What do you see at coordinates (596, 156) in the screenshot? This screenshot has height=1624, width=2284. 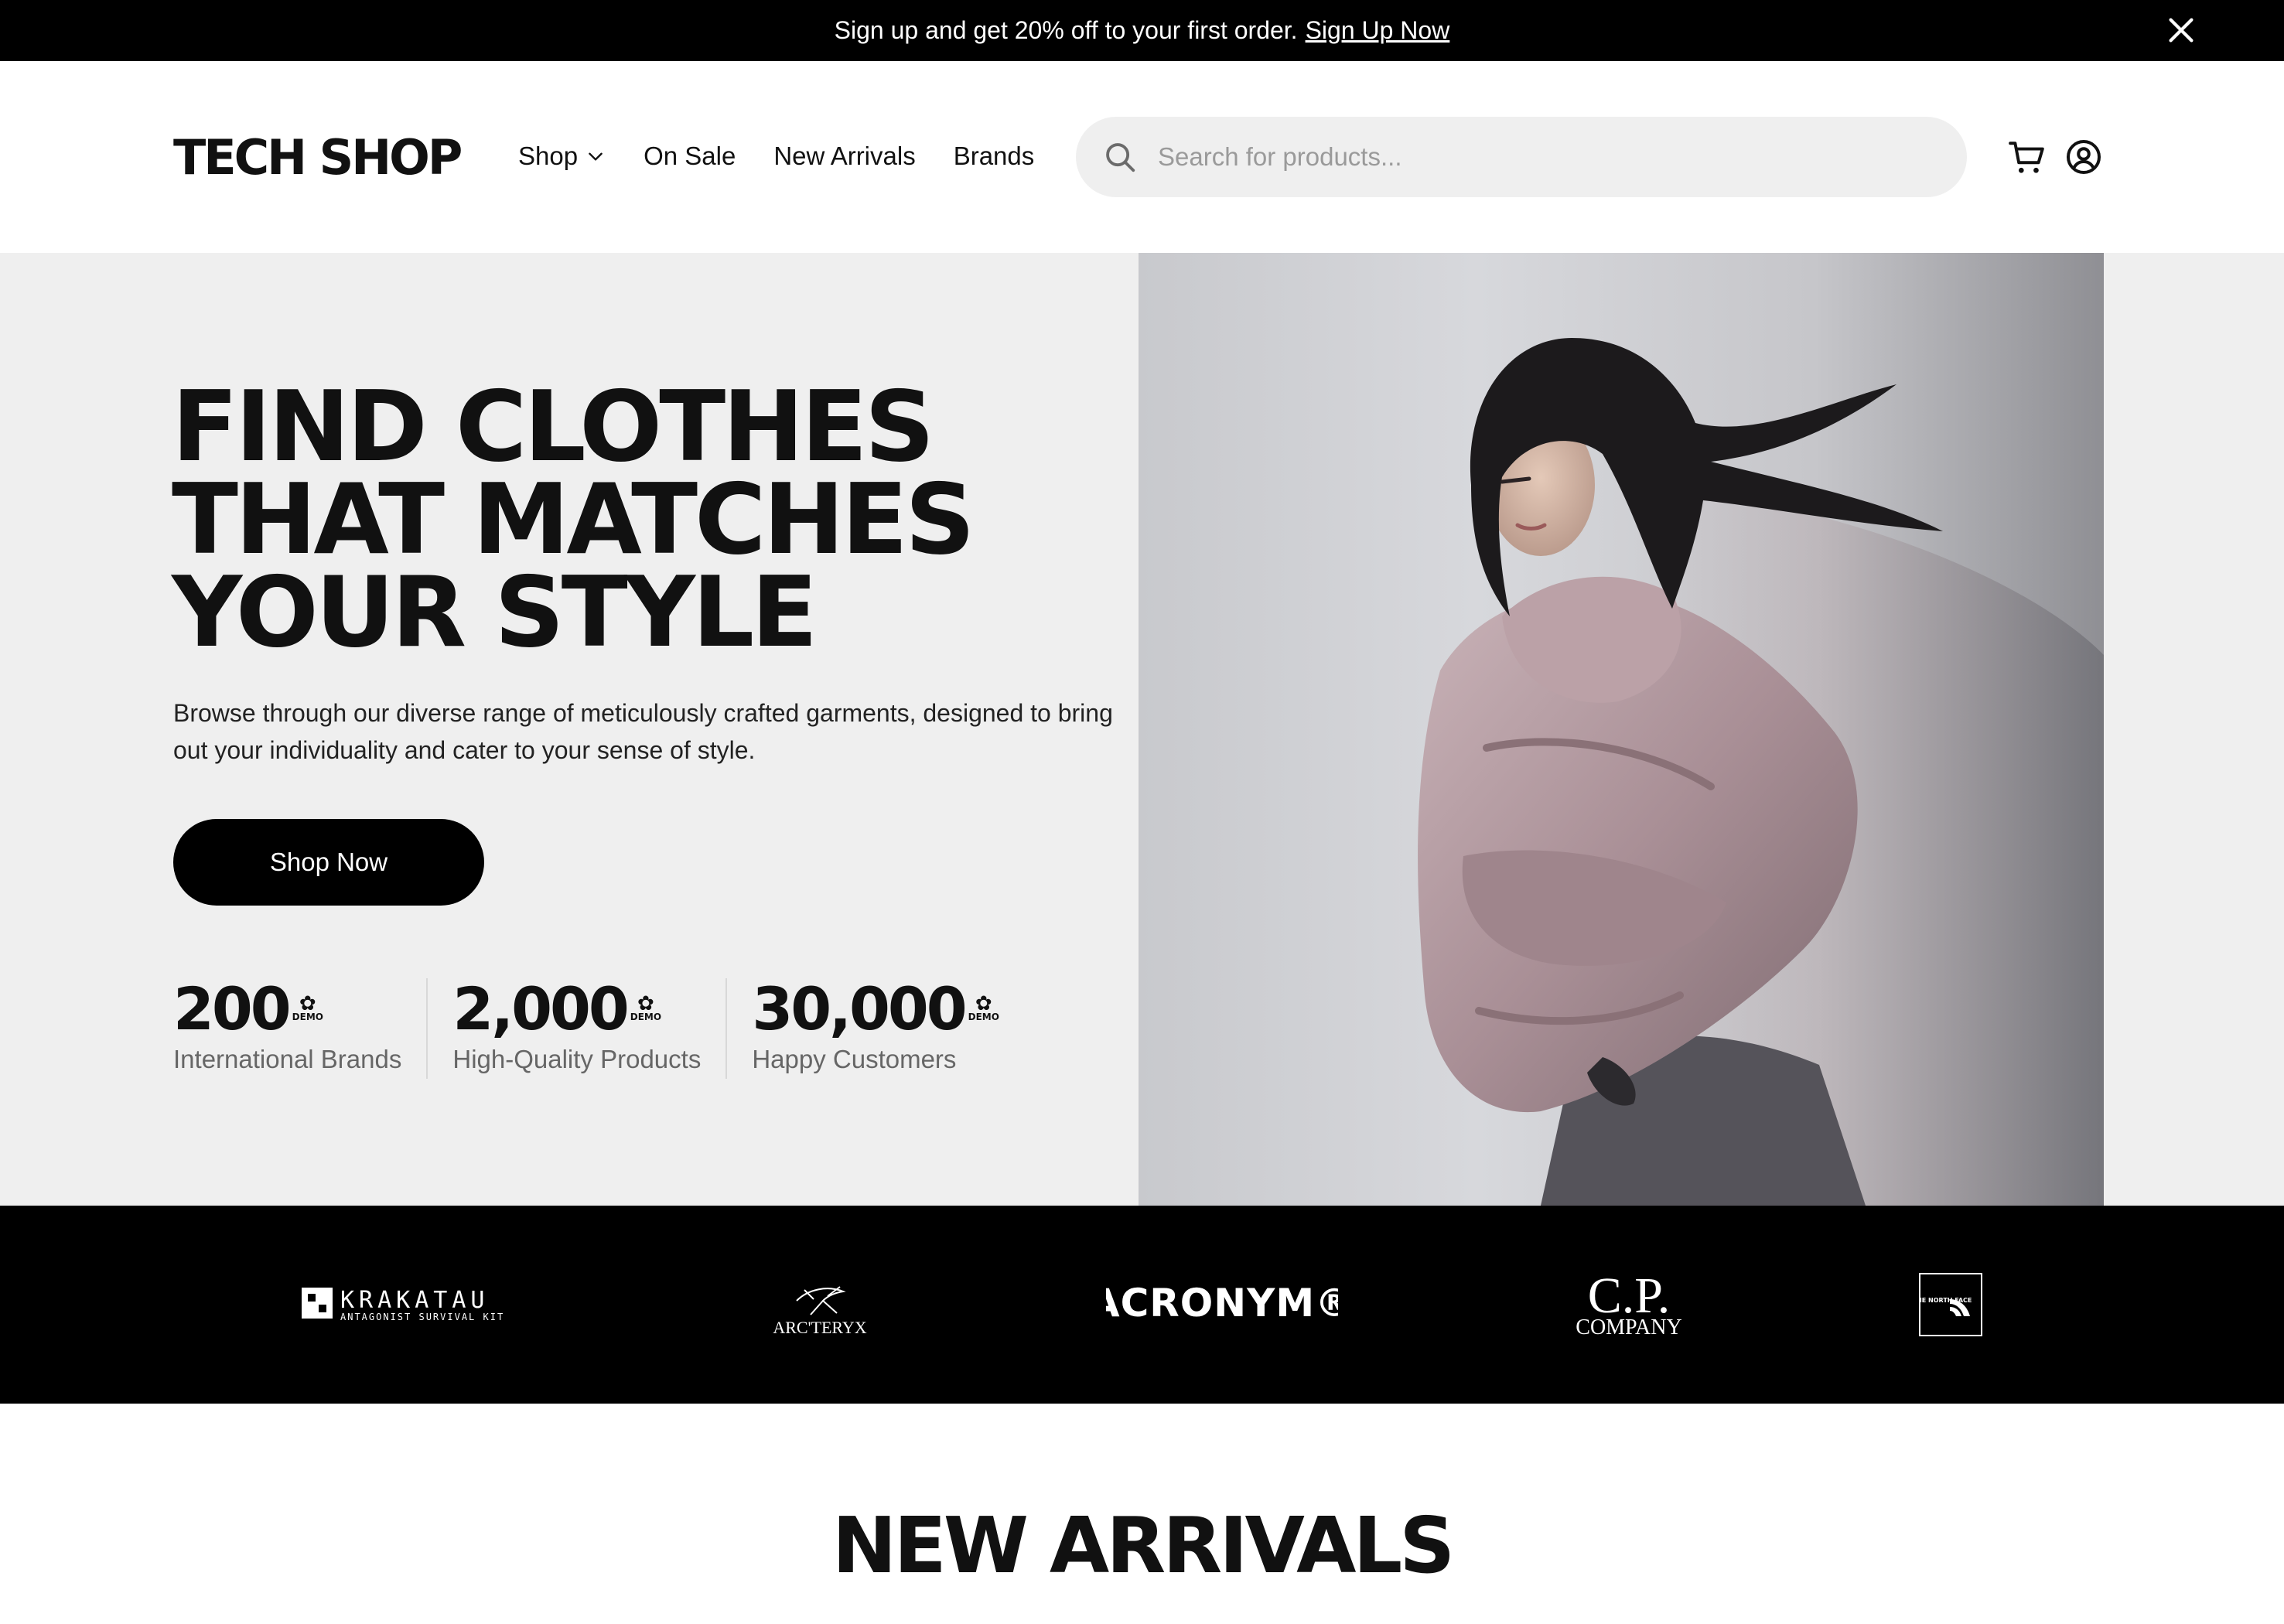 I see `chevron-down-icon` at bounding box center [596, 156].